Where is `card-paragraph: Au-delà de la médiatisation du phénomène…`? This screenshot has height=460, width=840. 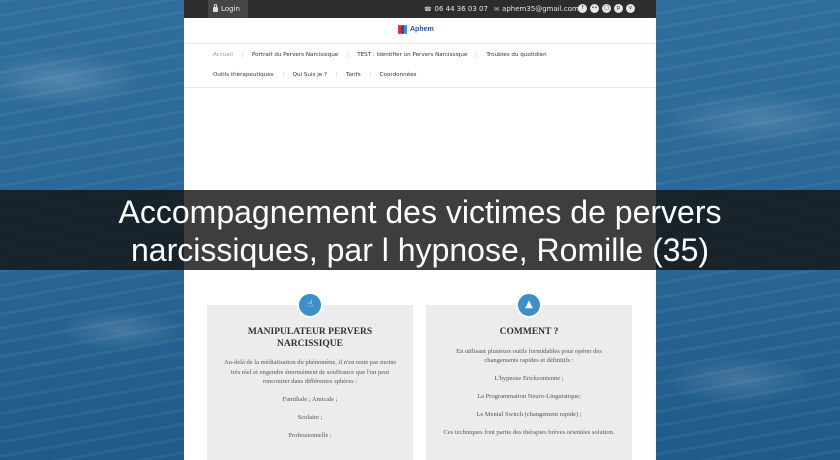 card-paragraph: Au-delà de la médiatisation du phénomène… is located at coordinates (310, 372).